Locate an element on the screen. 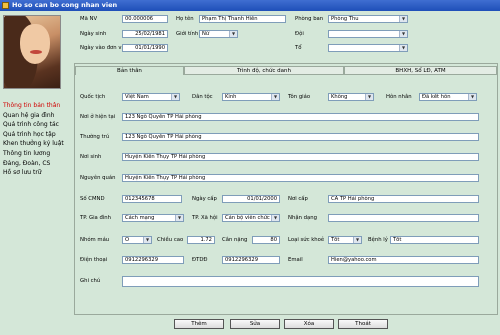 The image size is (500, 335). window-title: Ho so can bo cong nhan vien is located at coordinates (65, 5).